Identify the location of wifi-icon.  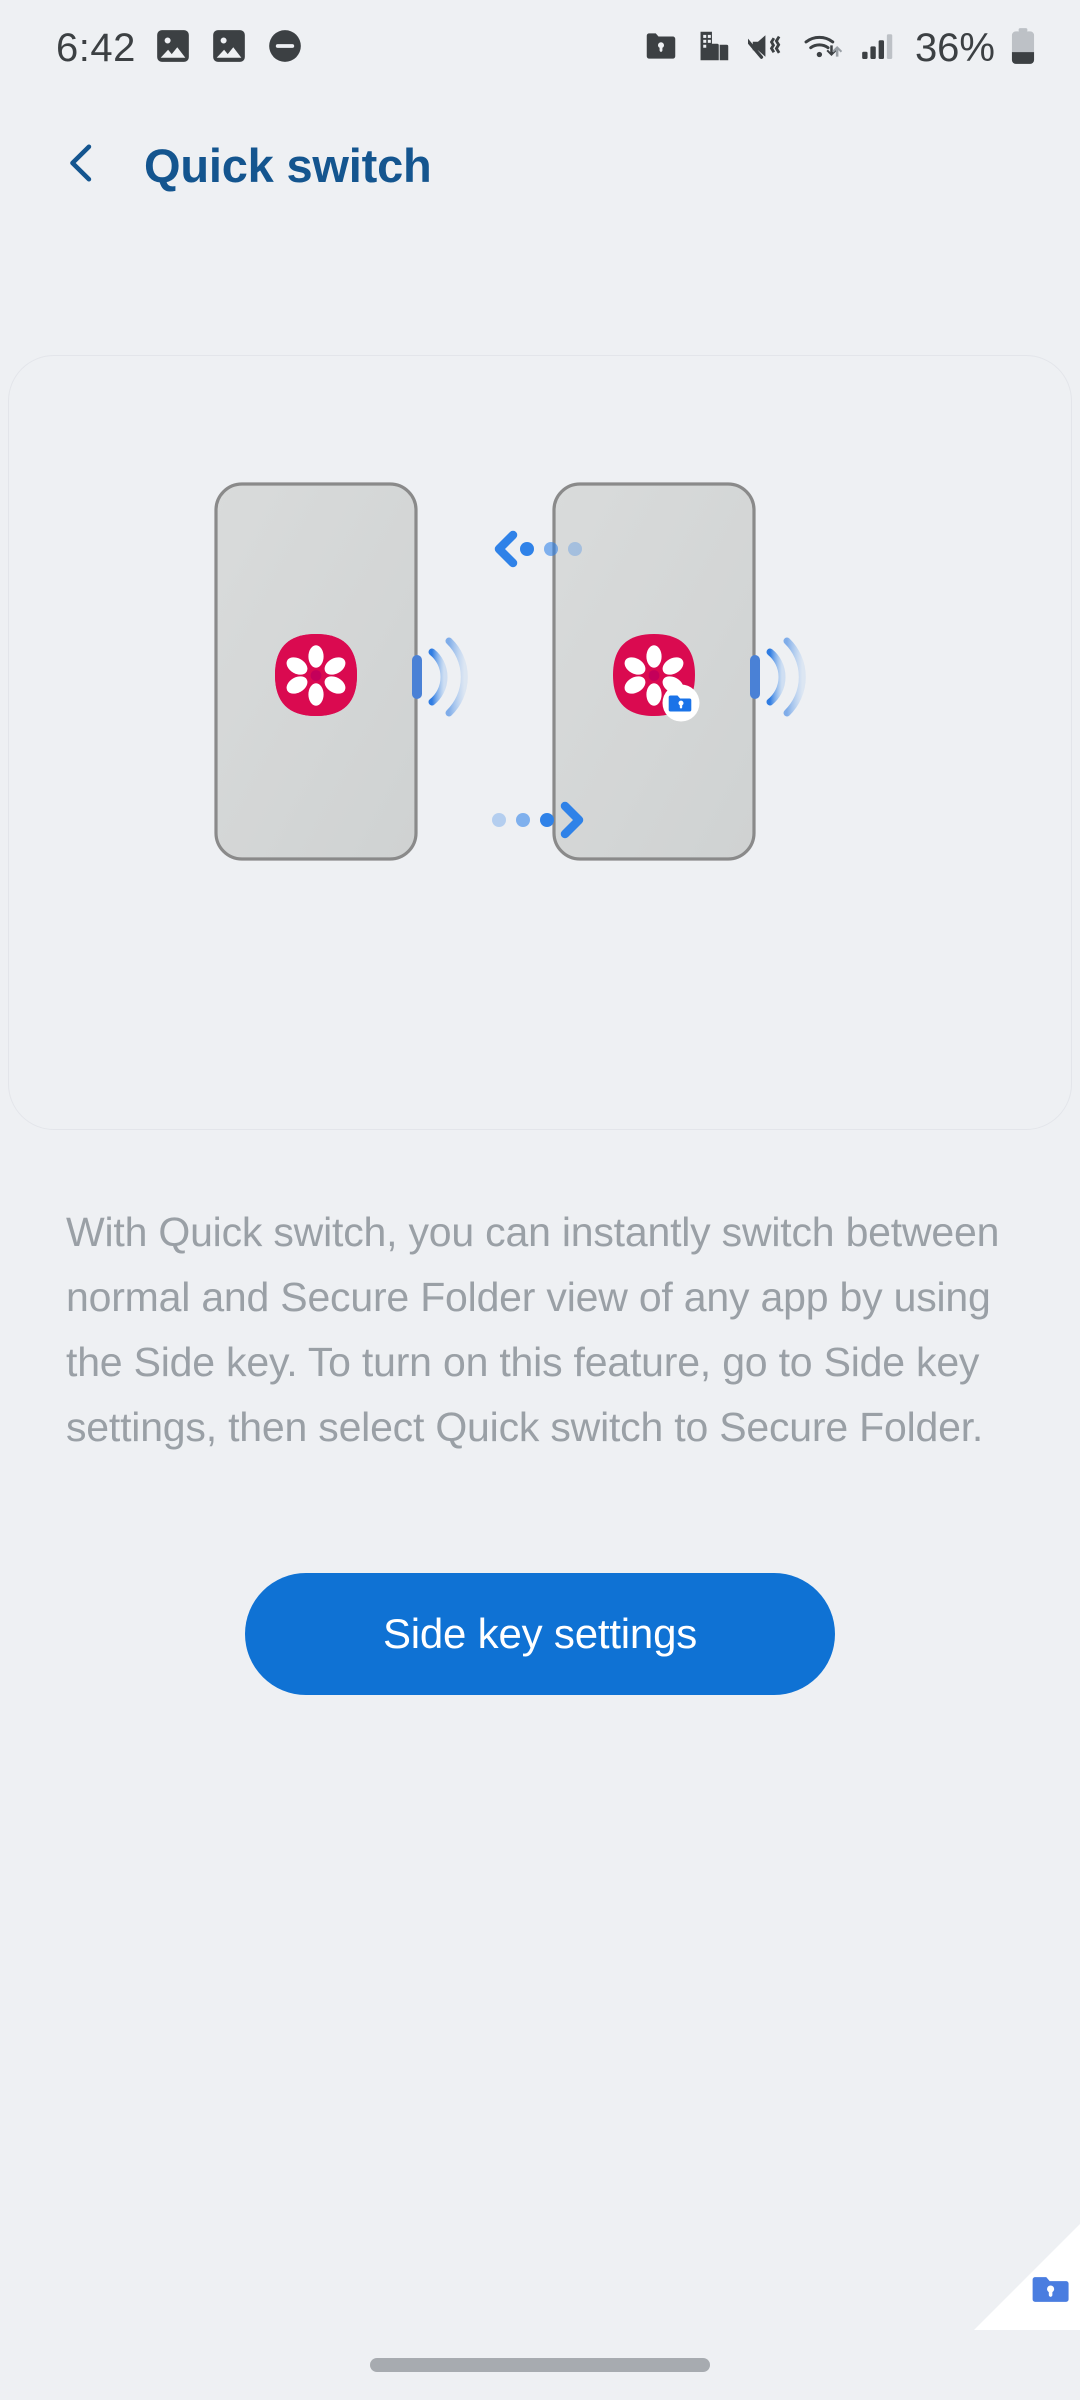
(823, 48).